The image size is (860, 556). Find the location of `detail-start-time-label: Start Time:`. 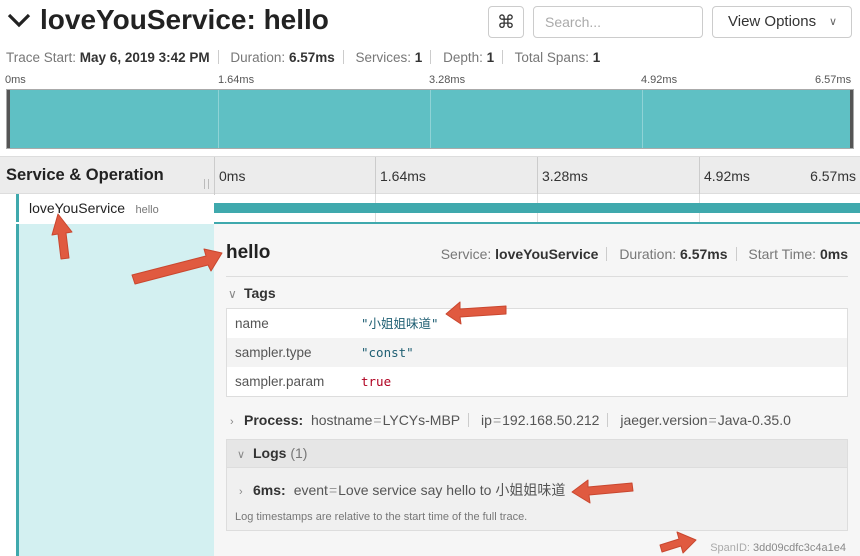

detail-start-time-label: Start Time: is located at coordinates (782, 254).